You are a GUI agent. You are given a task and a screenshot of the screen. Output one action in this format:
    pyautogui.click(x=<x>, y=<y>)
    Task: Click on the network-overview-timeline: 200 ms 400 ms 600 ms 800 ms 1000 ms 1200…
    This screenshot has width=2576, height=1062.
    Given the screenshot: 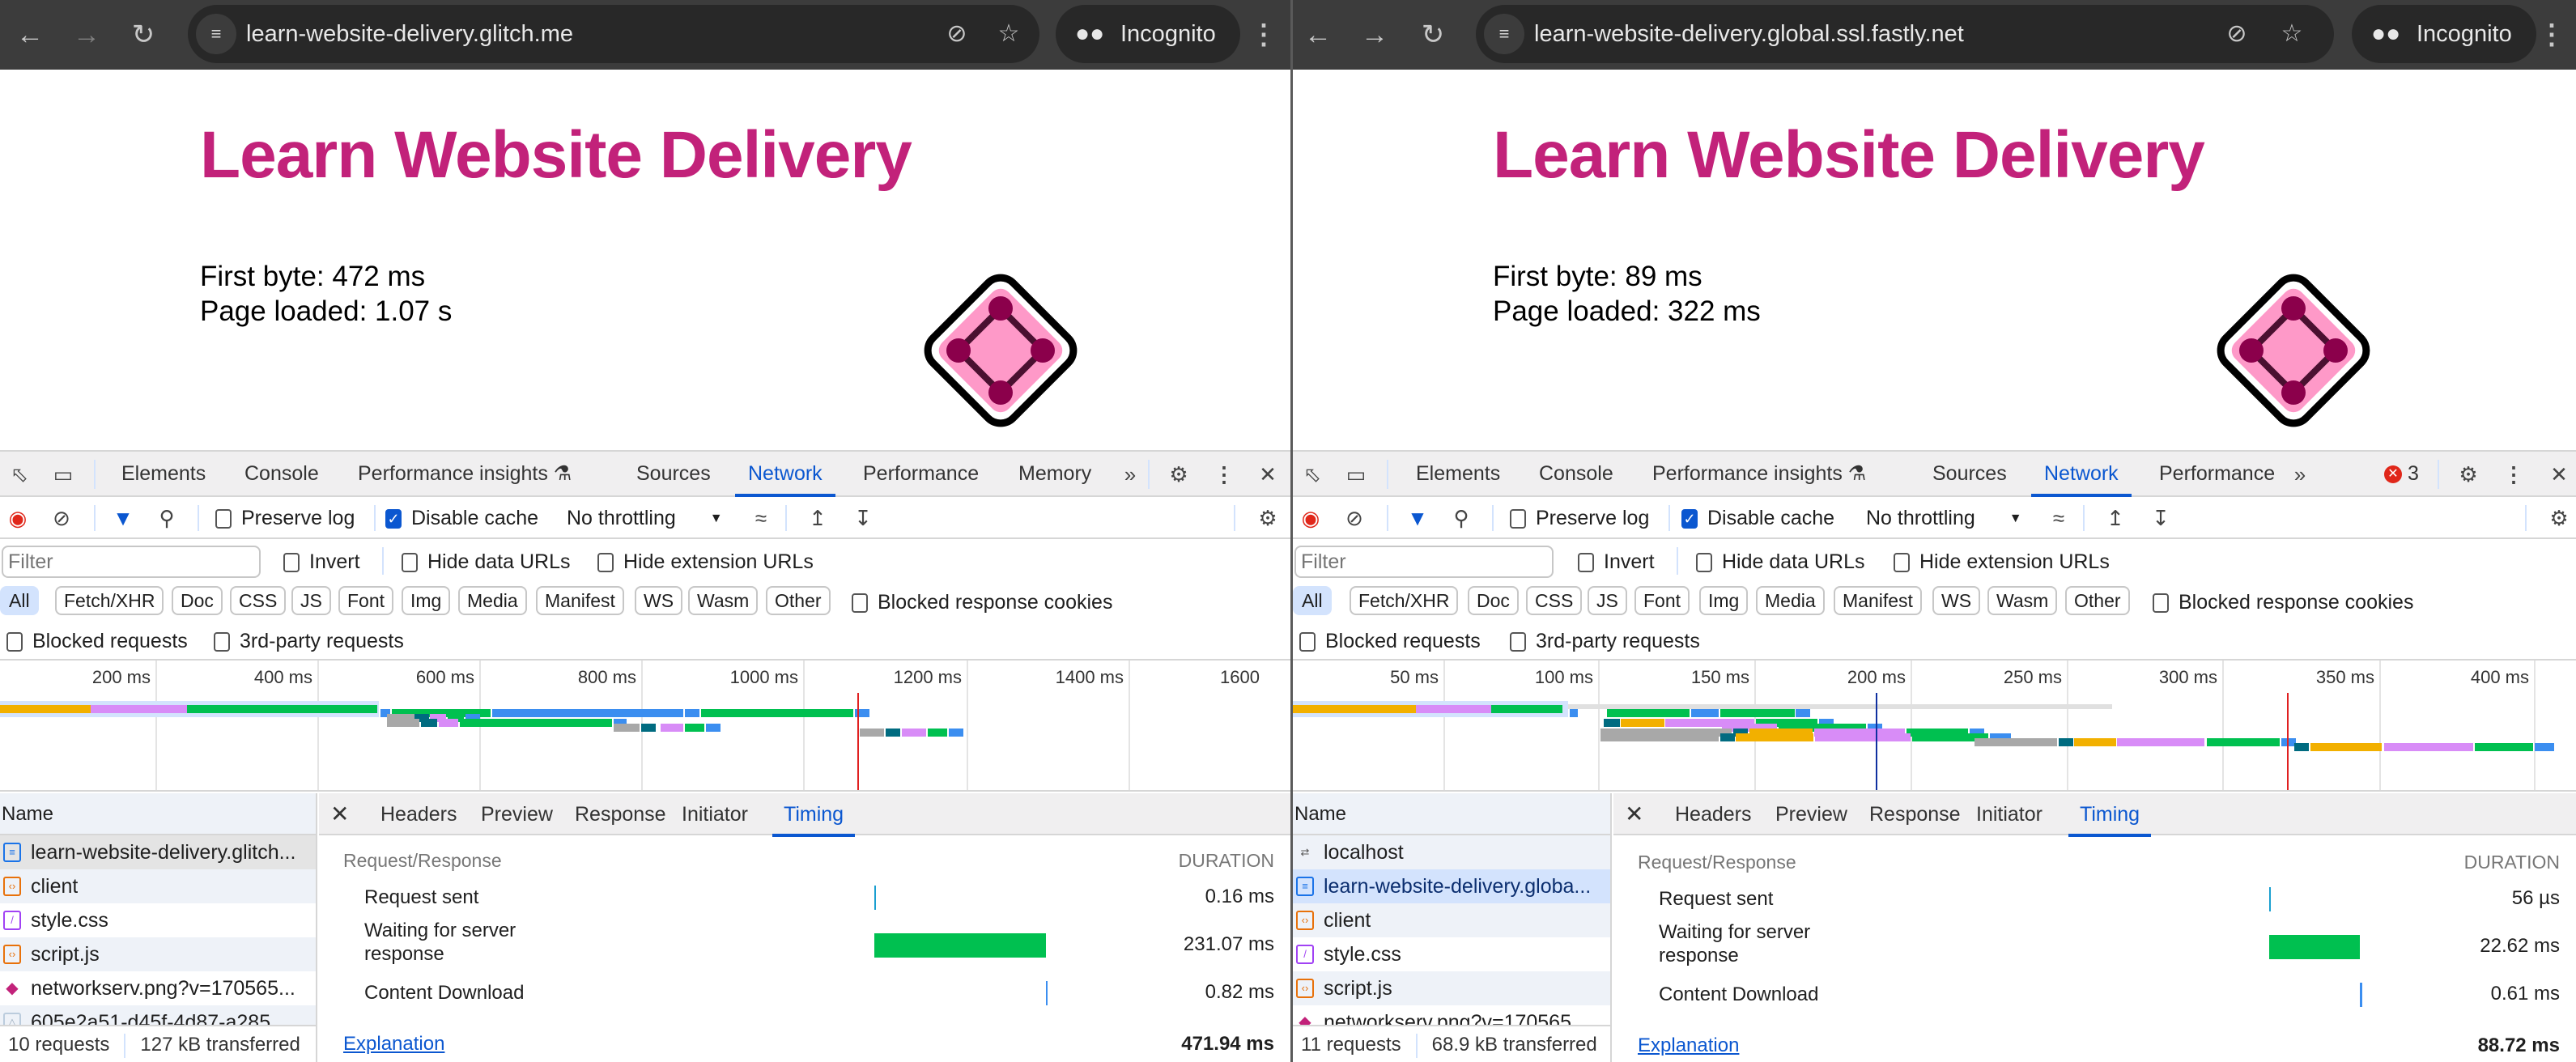 What is the action you would take?
    pyautogui.click(x=645, y=725)
    